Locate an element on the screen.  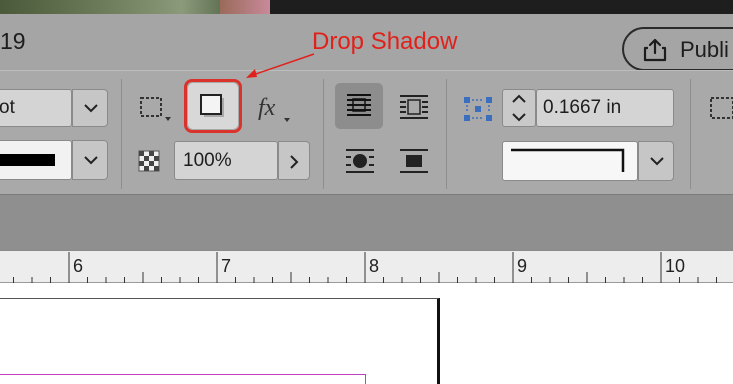
chevron-right-icon is located at coordinates (294, 162).